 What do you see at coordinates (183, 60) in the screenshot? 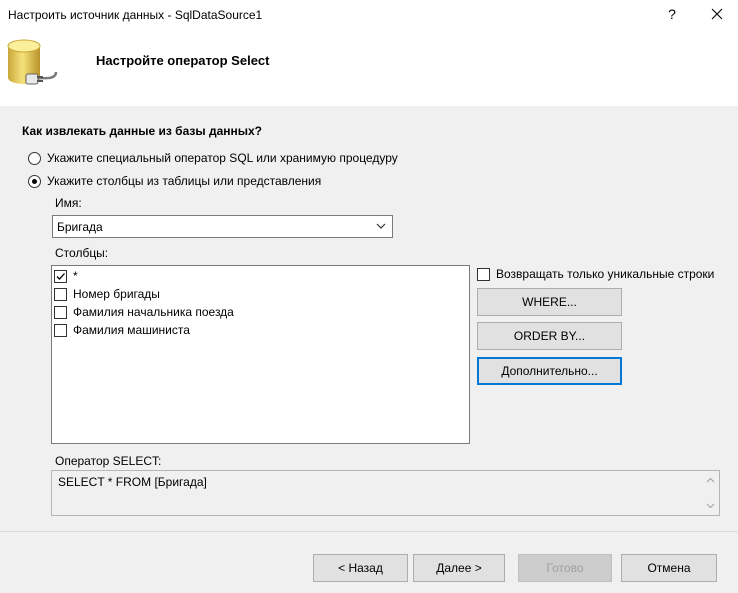
I see `page-title: Настройте оператор Select` at bounding box center [183, 60].